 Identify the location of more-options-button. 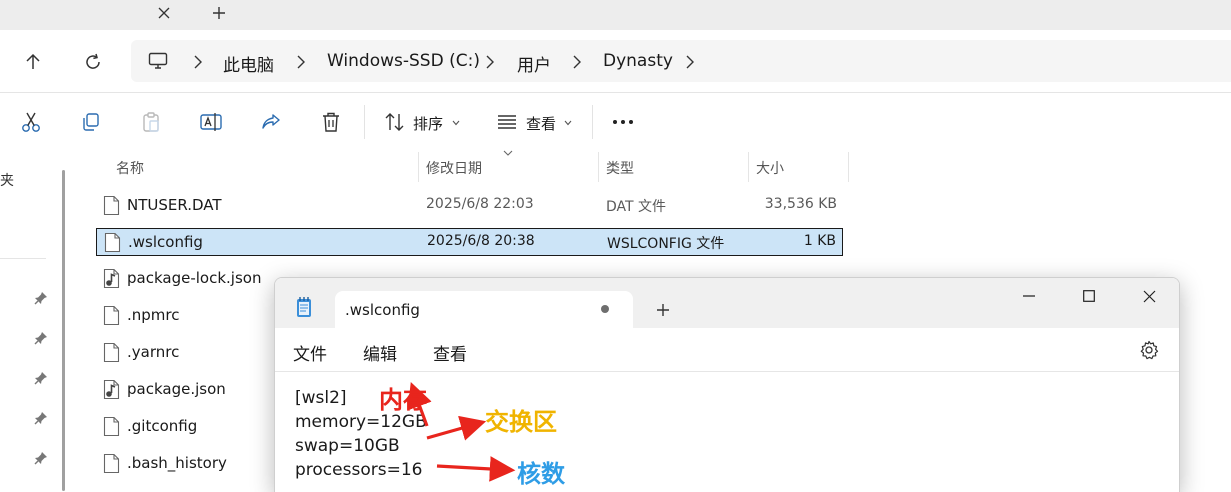
(623, 122).